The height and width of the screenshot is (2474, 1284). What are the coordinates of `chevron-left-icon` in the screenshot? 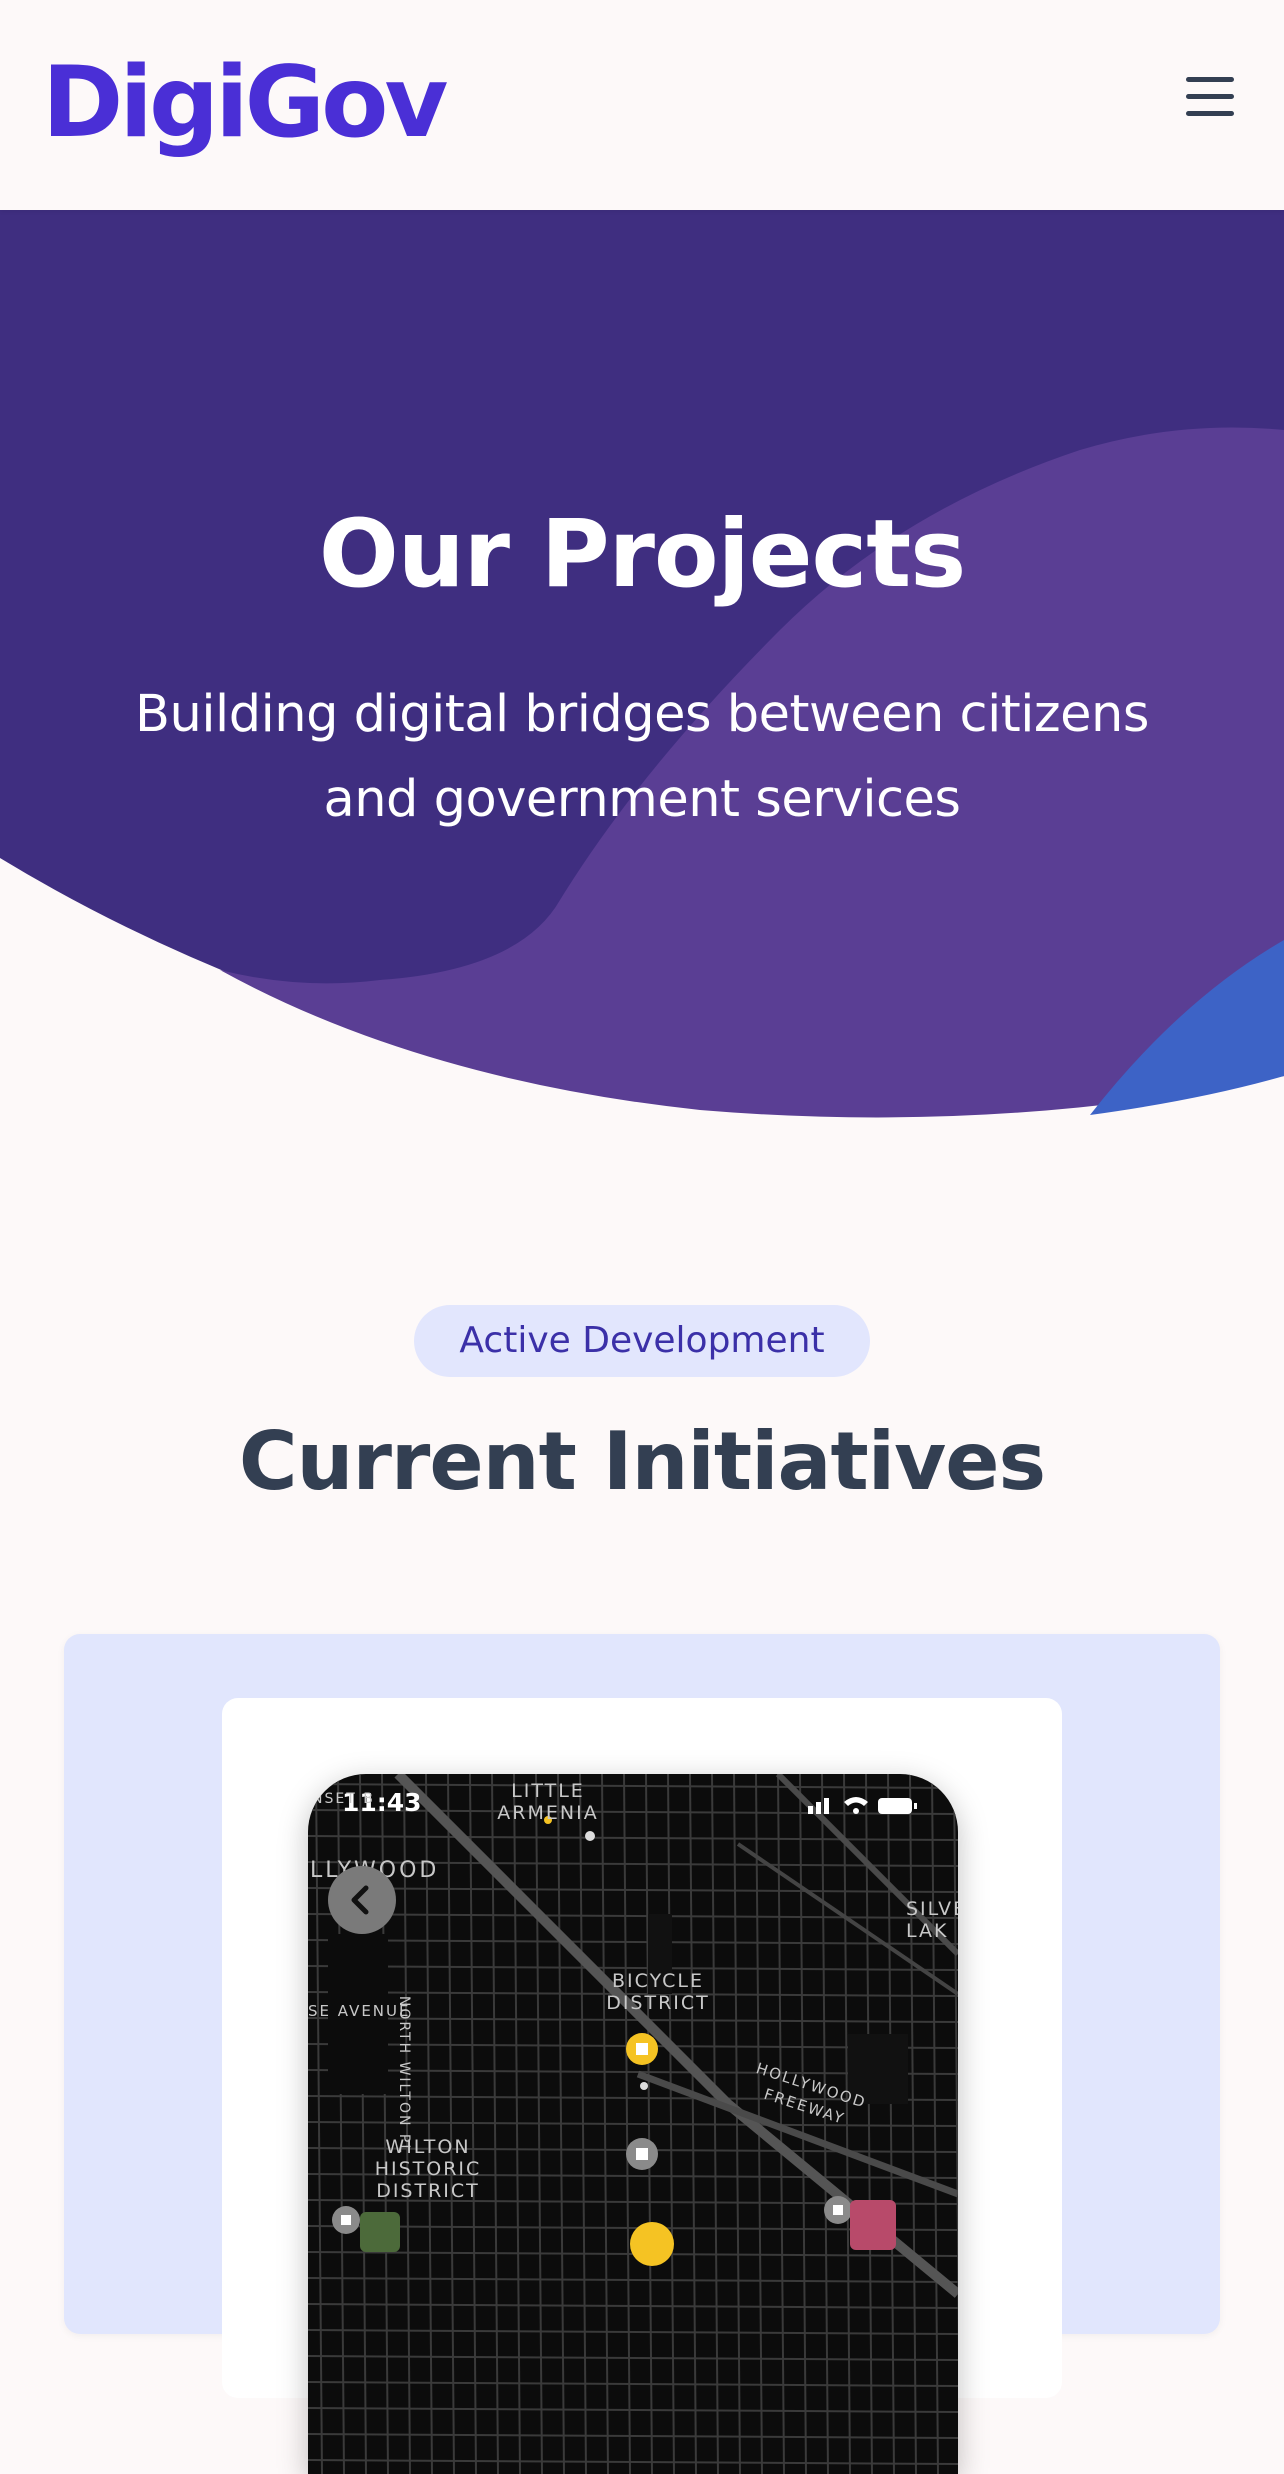 It's located at (360, 1900).